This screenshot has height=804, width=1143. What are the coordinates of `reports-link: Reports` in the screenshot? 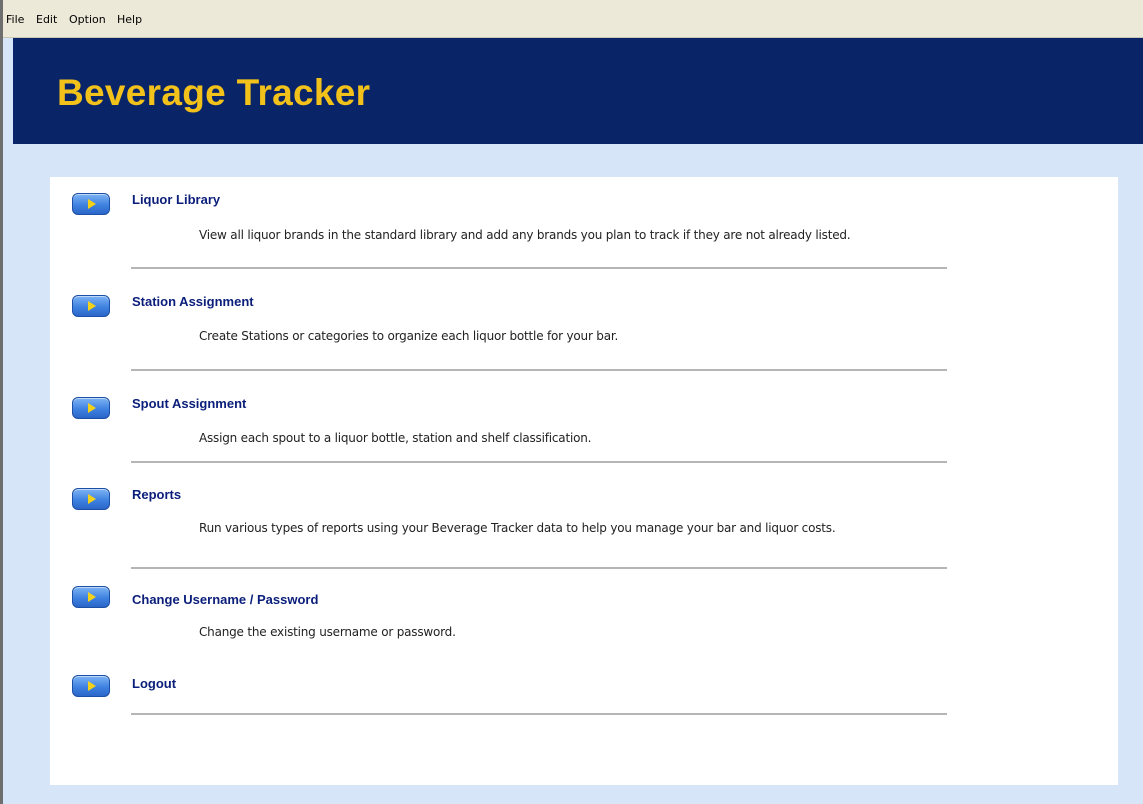 It's located at (156, 494).